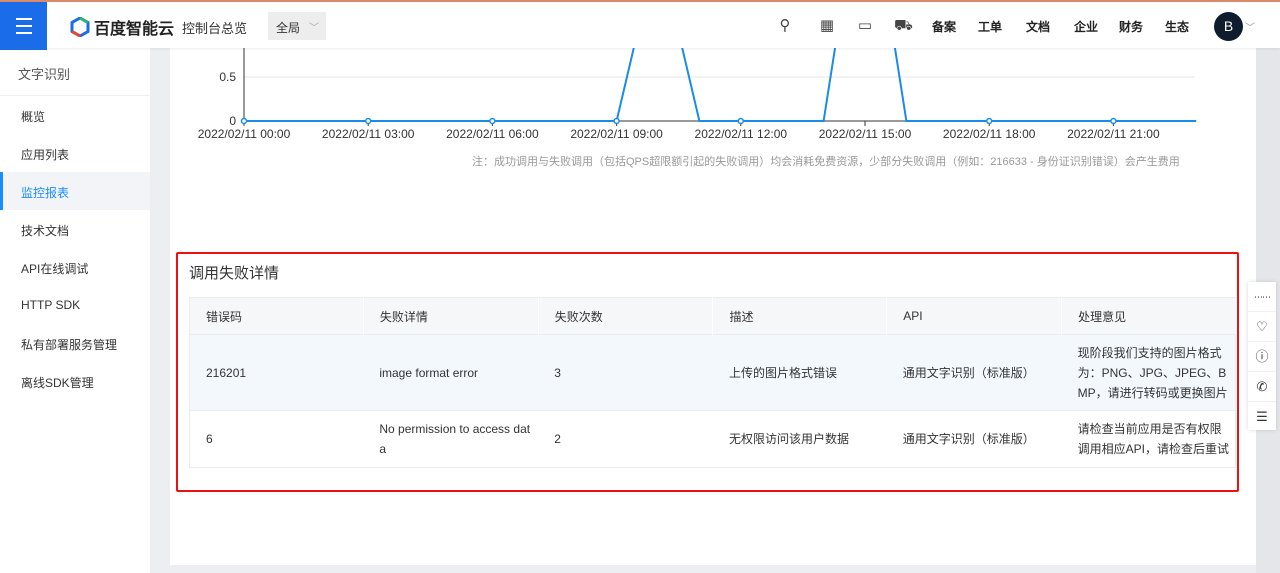 The image size is (1280, 573). Describe the element at coordinates (799, 372) in the screenshot. I see `description: 上传的图片格式错误` at that location.